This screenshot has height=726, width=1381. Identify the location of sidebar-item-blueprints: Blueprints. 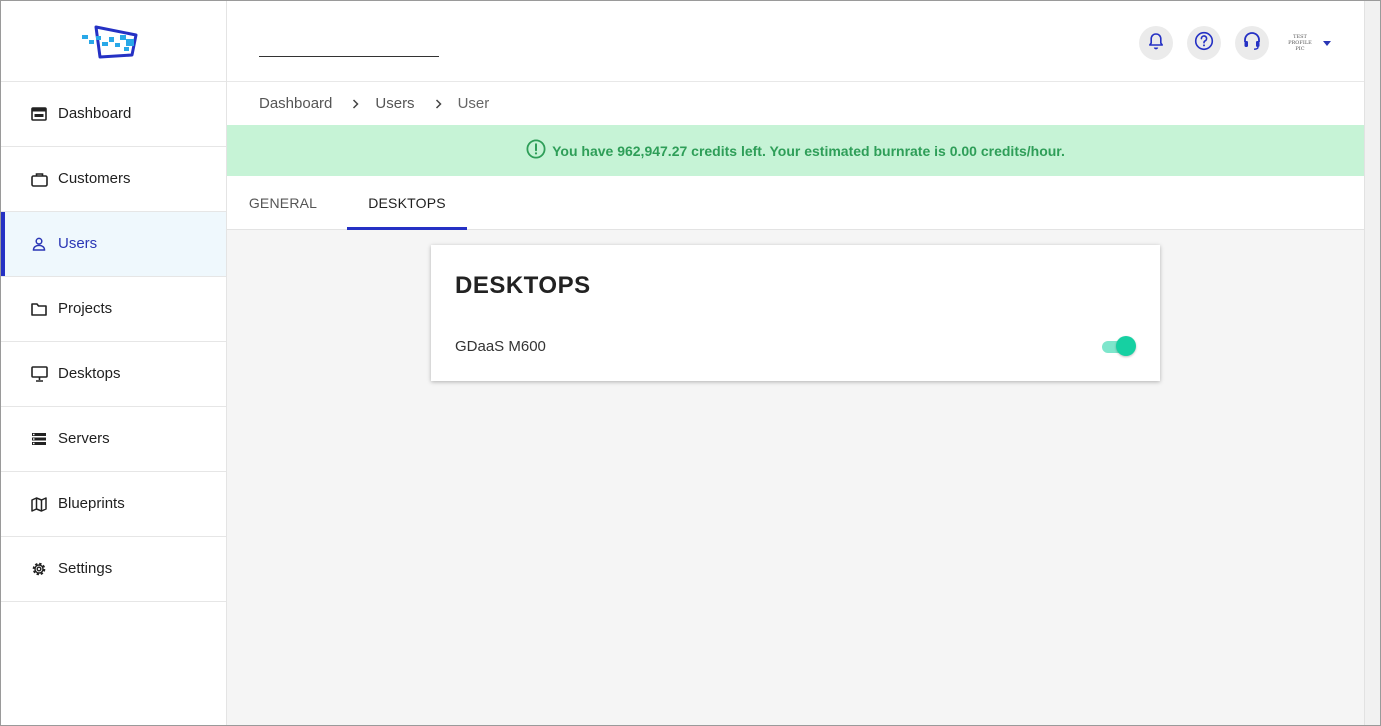
(113, 504).